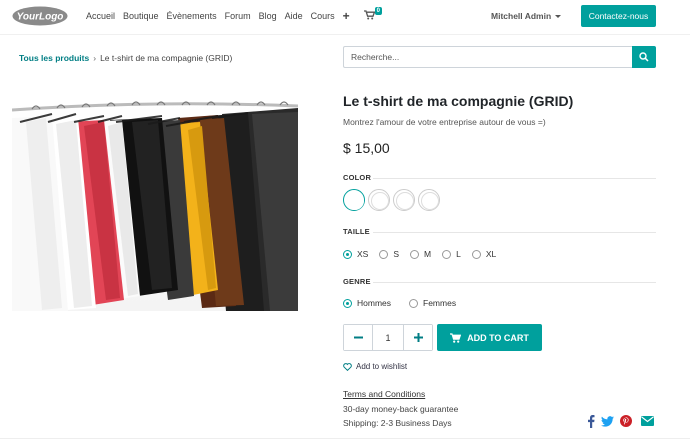  What do you see at coordinates (476, 254) in the screenshot?
I see `radio-xl` at bounding box center [476, 254].